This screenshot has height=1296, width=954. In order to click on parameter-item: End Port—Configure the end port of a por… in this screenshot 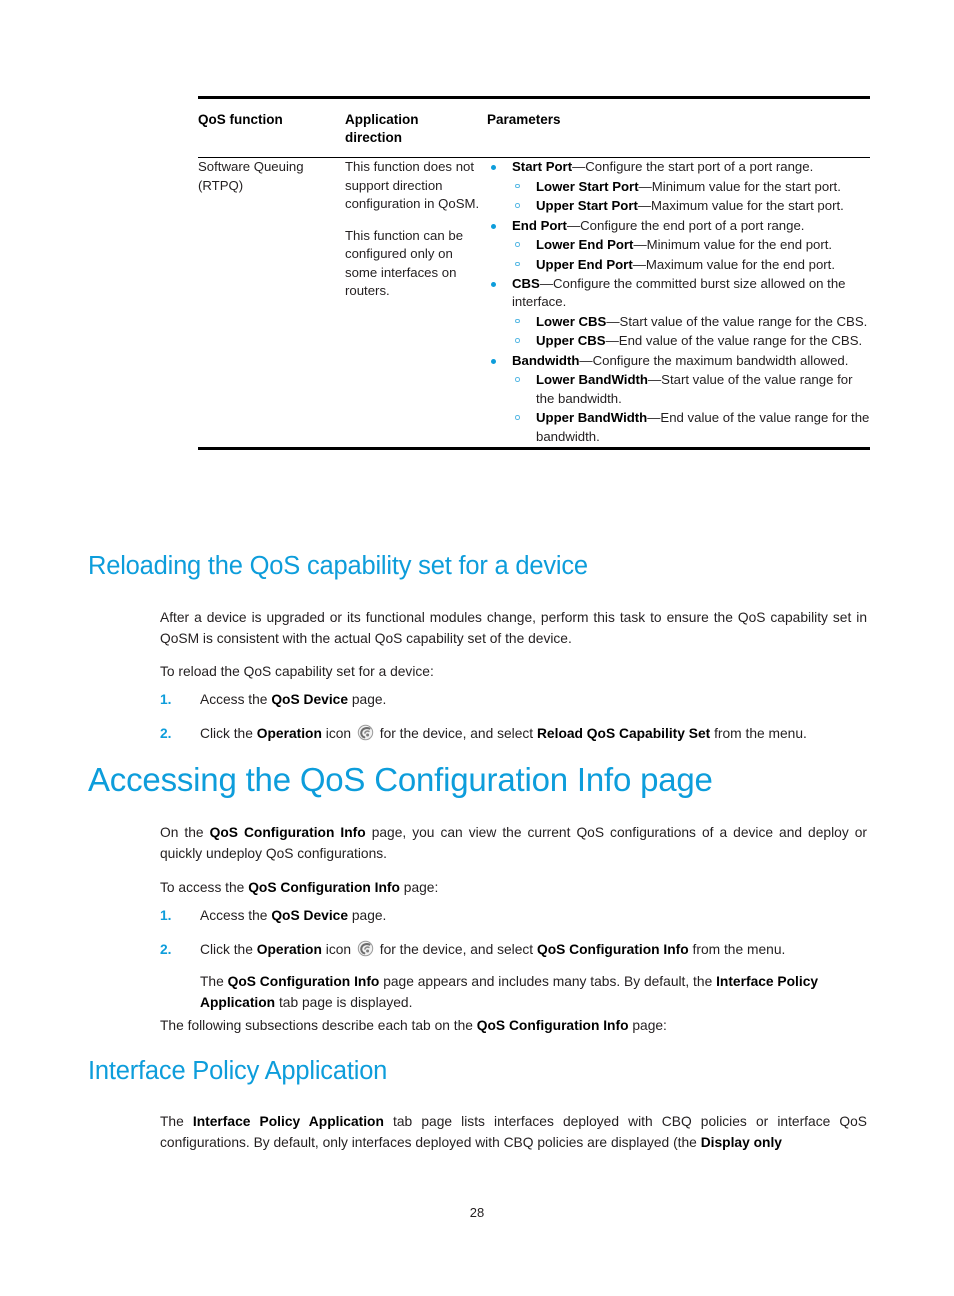, I will do `click(678, 245)`.